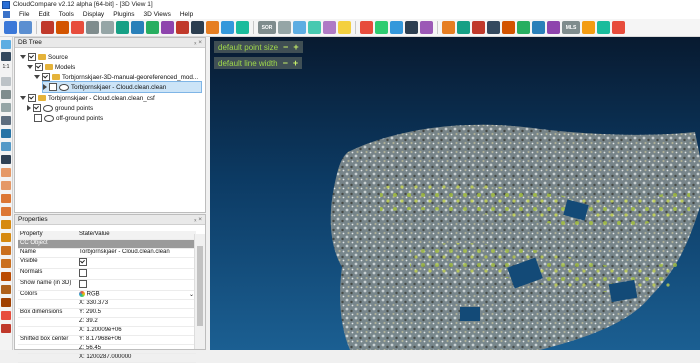  Describe the element at coordinates (212, 27) in the screenshot. I see `measure-icon` at that location.